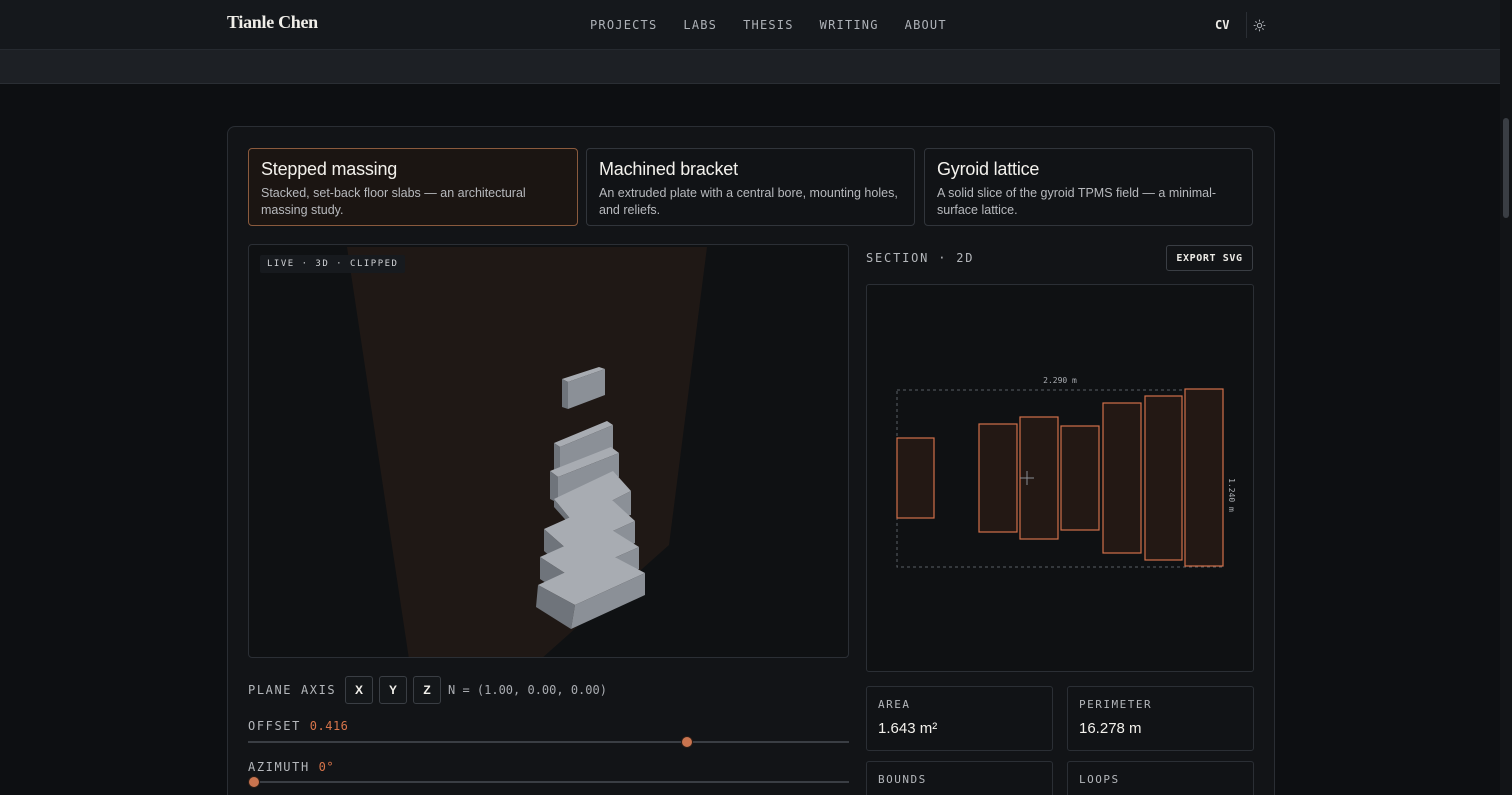 The width and height of the screenshot is (1512, 795). What do you see at coordinates (279, 767) in the screenshot?
I see `azimuth-label-text: AZIMUTH` at bounding box center [279, 767].